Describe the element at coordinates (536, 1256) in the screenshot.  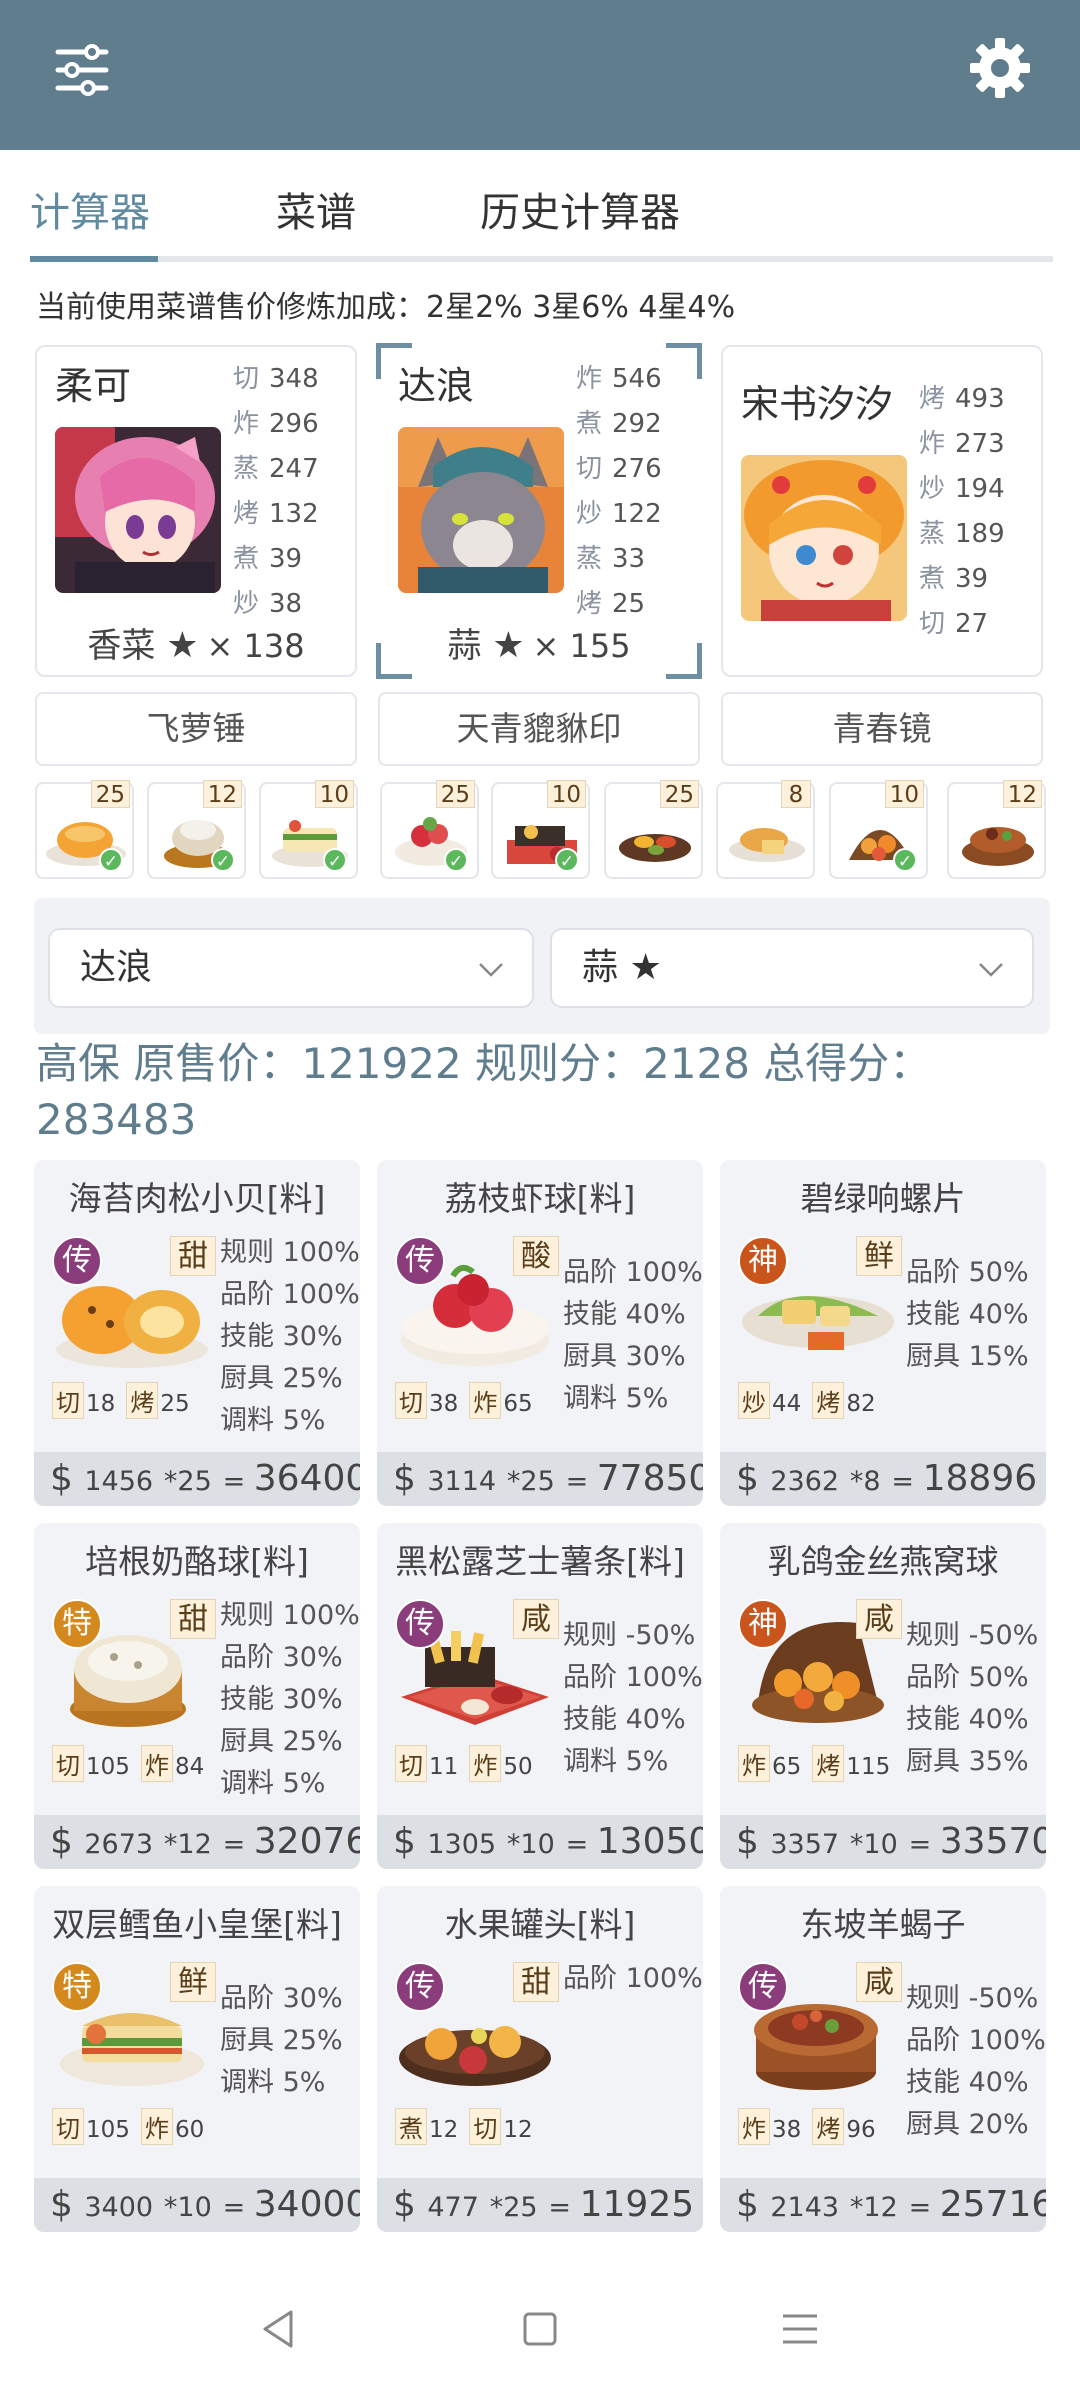
I see `flavor-badge: 酸` at that location.